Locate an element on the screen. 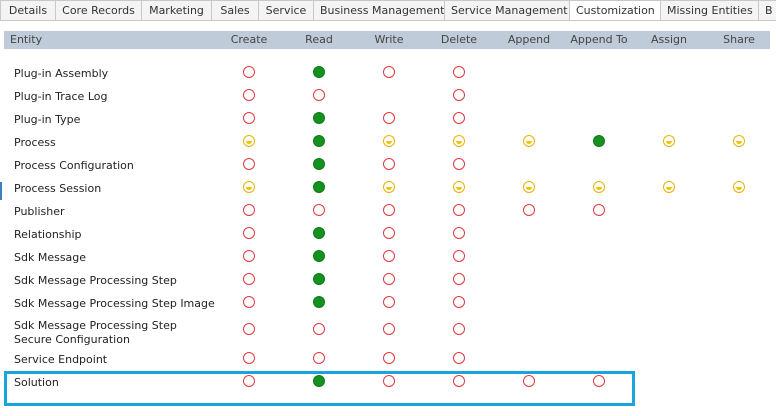 The height and width of the screenshot is (416, 776). privilege-append-to-user-icon is located at coordinates (599, 187).